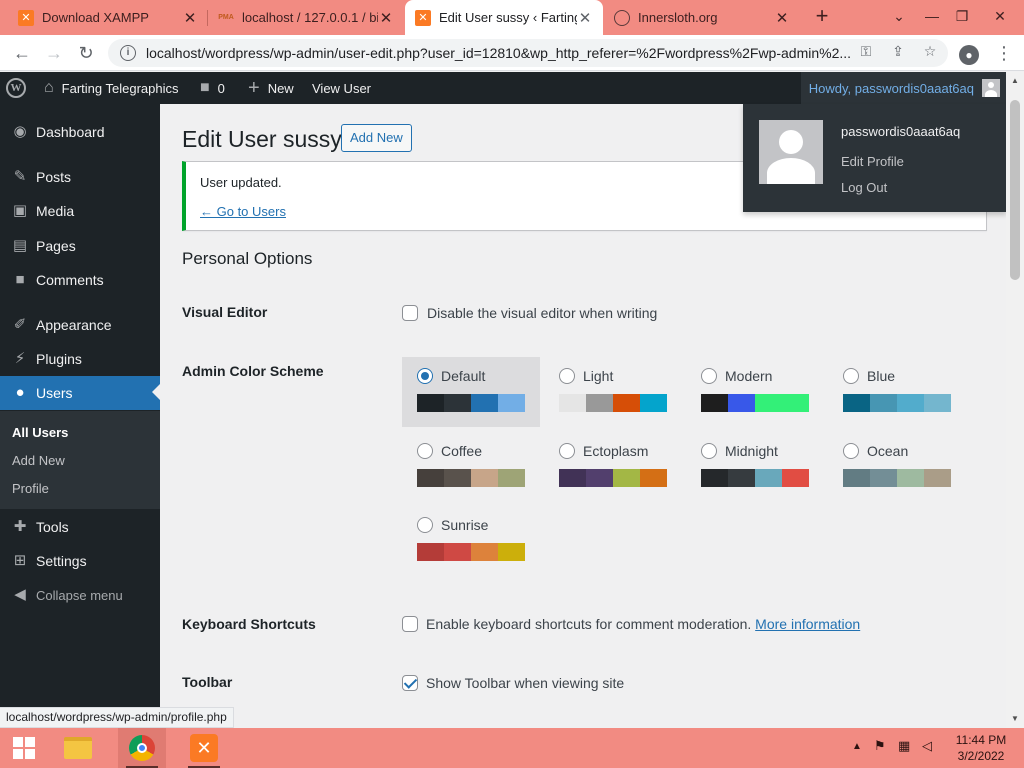  Describe the element at coordinates (128, 53) in the screenshot. I see `site-info-icon: i` at that location.